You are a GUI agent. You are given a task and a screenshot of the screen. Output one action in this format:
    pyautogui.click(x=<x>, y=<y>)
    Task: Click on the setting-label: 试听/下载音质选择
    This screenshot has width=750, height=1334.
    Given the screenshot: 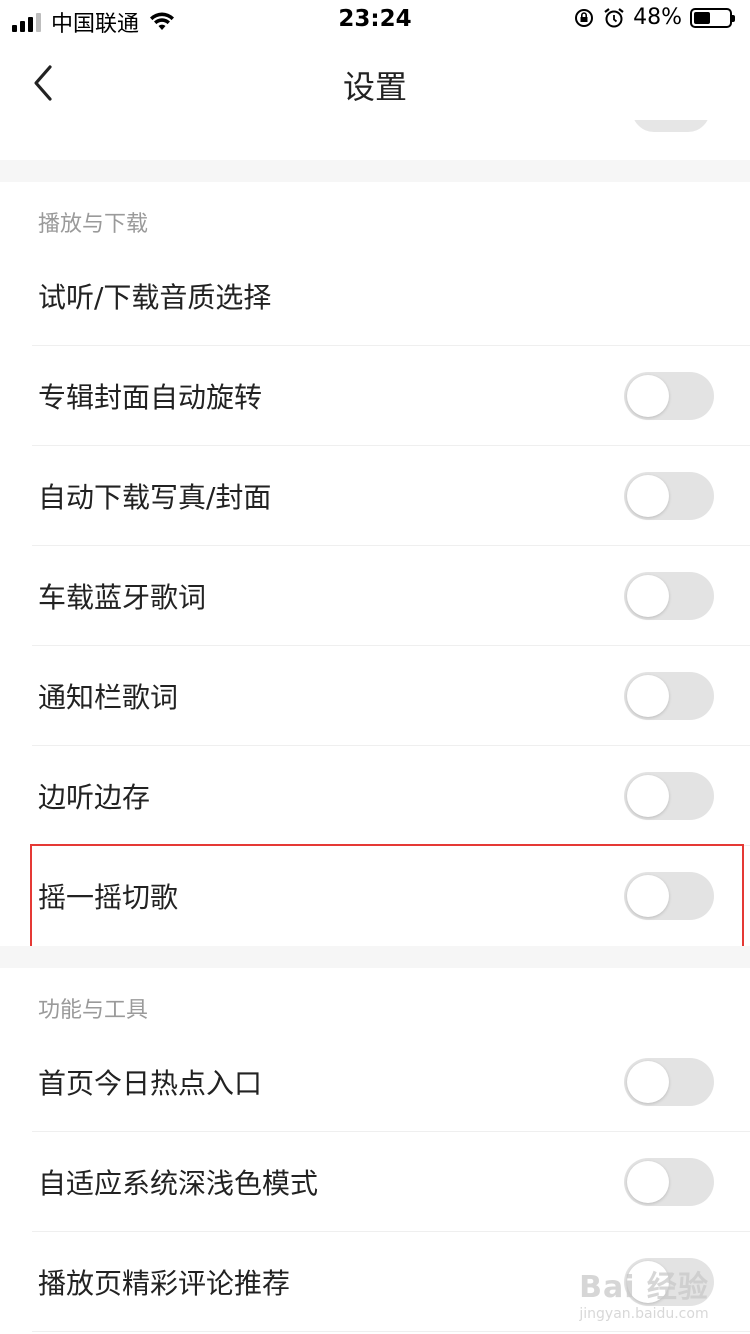 What is the action you would take?
    pyautogui.click(x=155, y=297)
    